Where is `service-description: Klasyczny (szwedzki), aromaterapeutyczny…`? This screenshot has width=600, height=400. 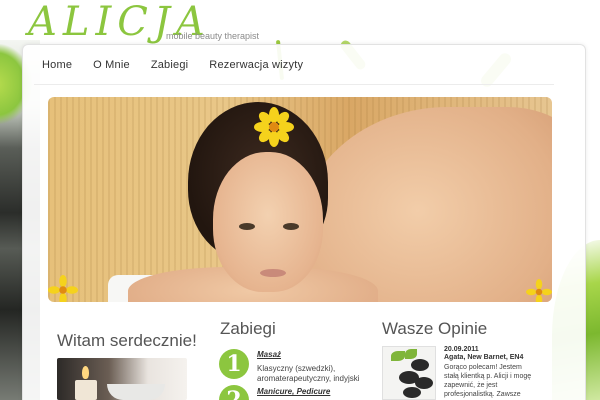 service-description: Klasyczny (szwedzki), aromaterapeutyczny… is located at coordinates (308, 373).